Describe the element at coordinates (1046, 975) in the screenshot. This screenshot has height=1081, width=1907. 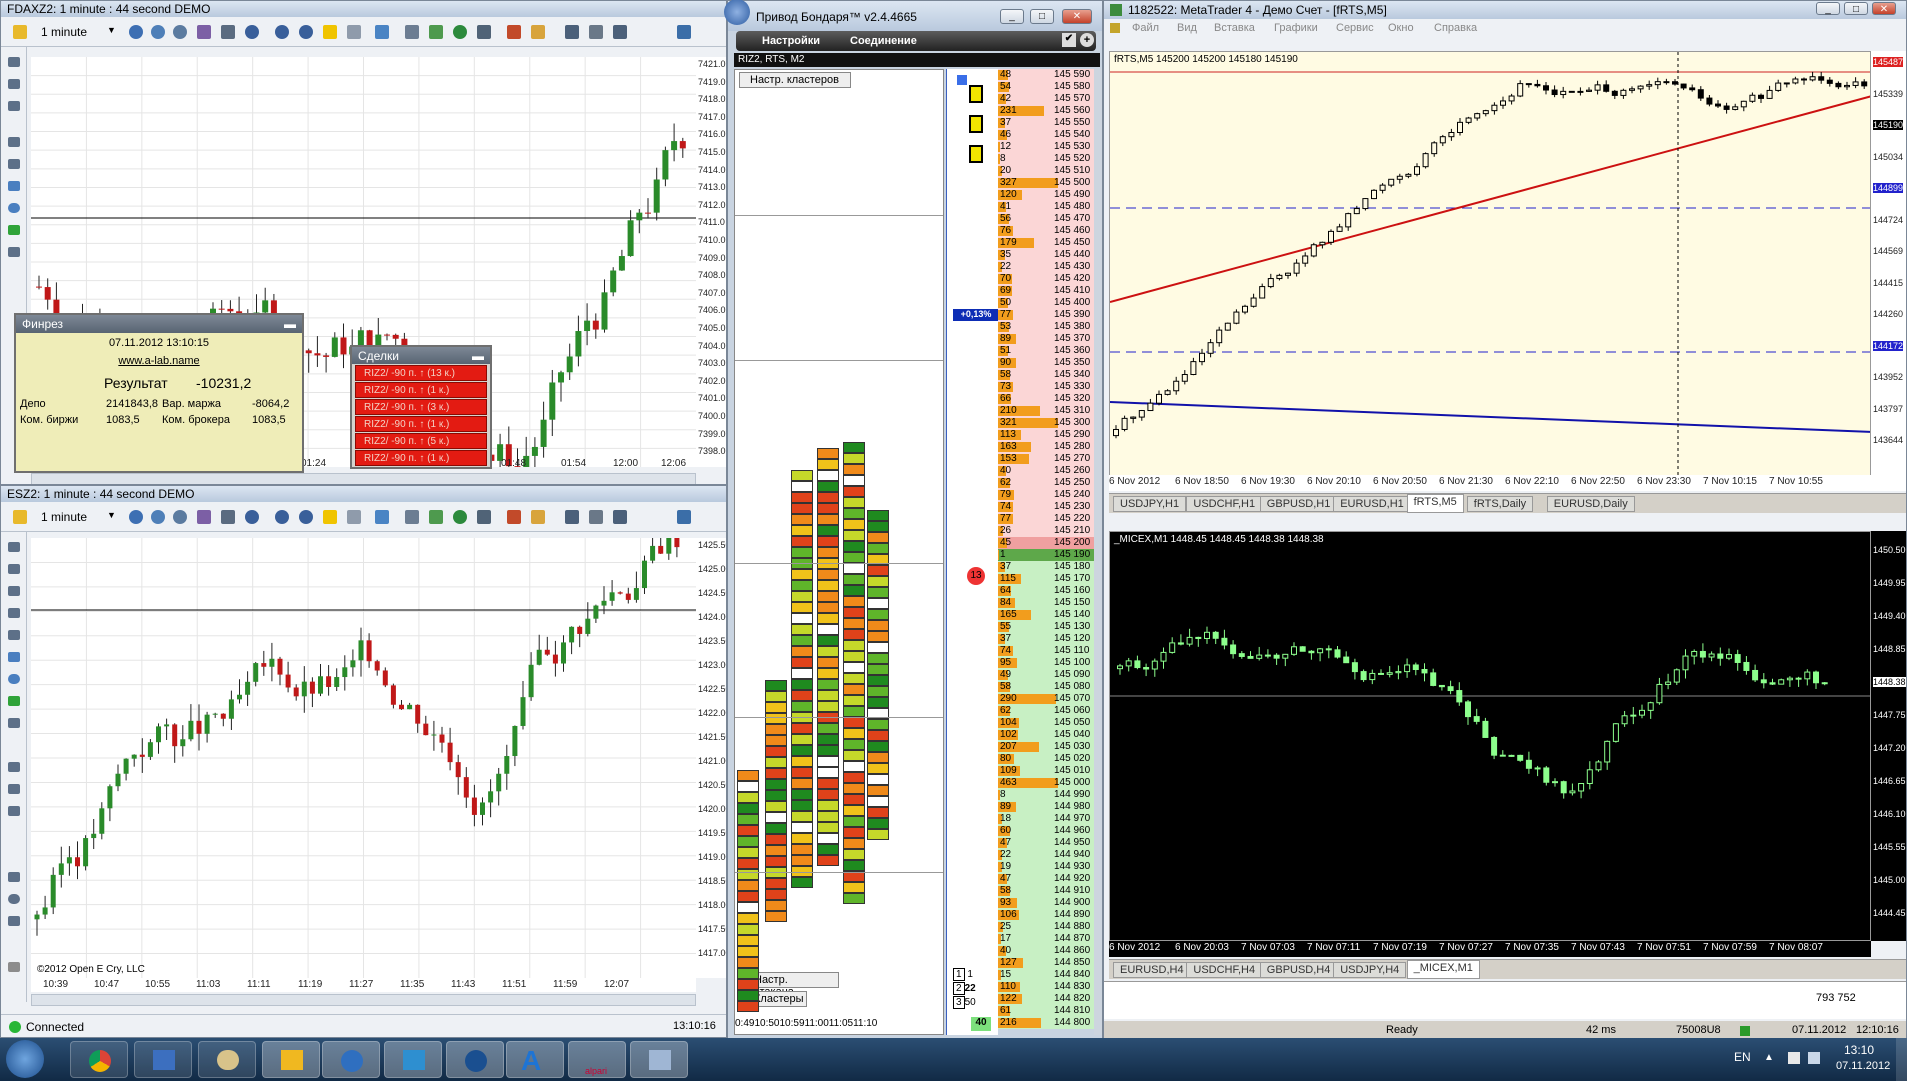
I see `book-row: 15 144 840` at that location.